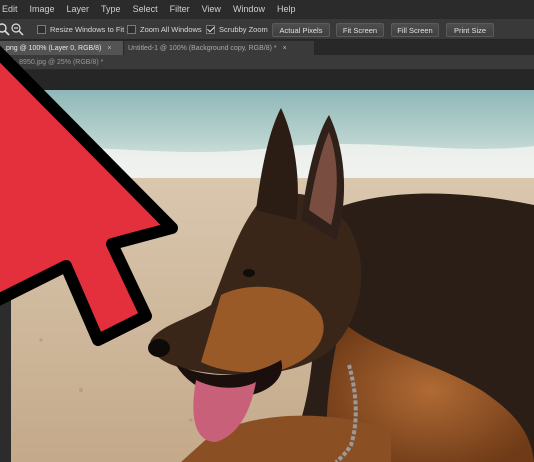 Image resolution: width=534 pixels, height=462 pixels. What do you see at coordinates (249, 273) in the screenshot?
I see `dog-eye` at bounding box center [249, 273].